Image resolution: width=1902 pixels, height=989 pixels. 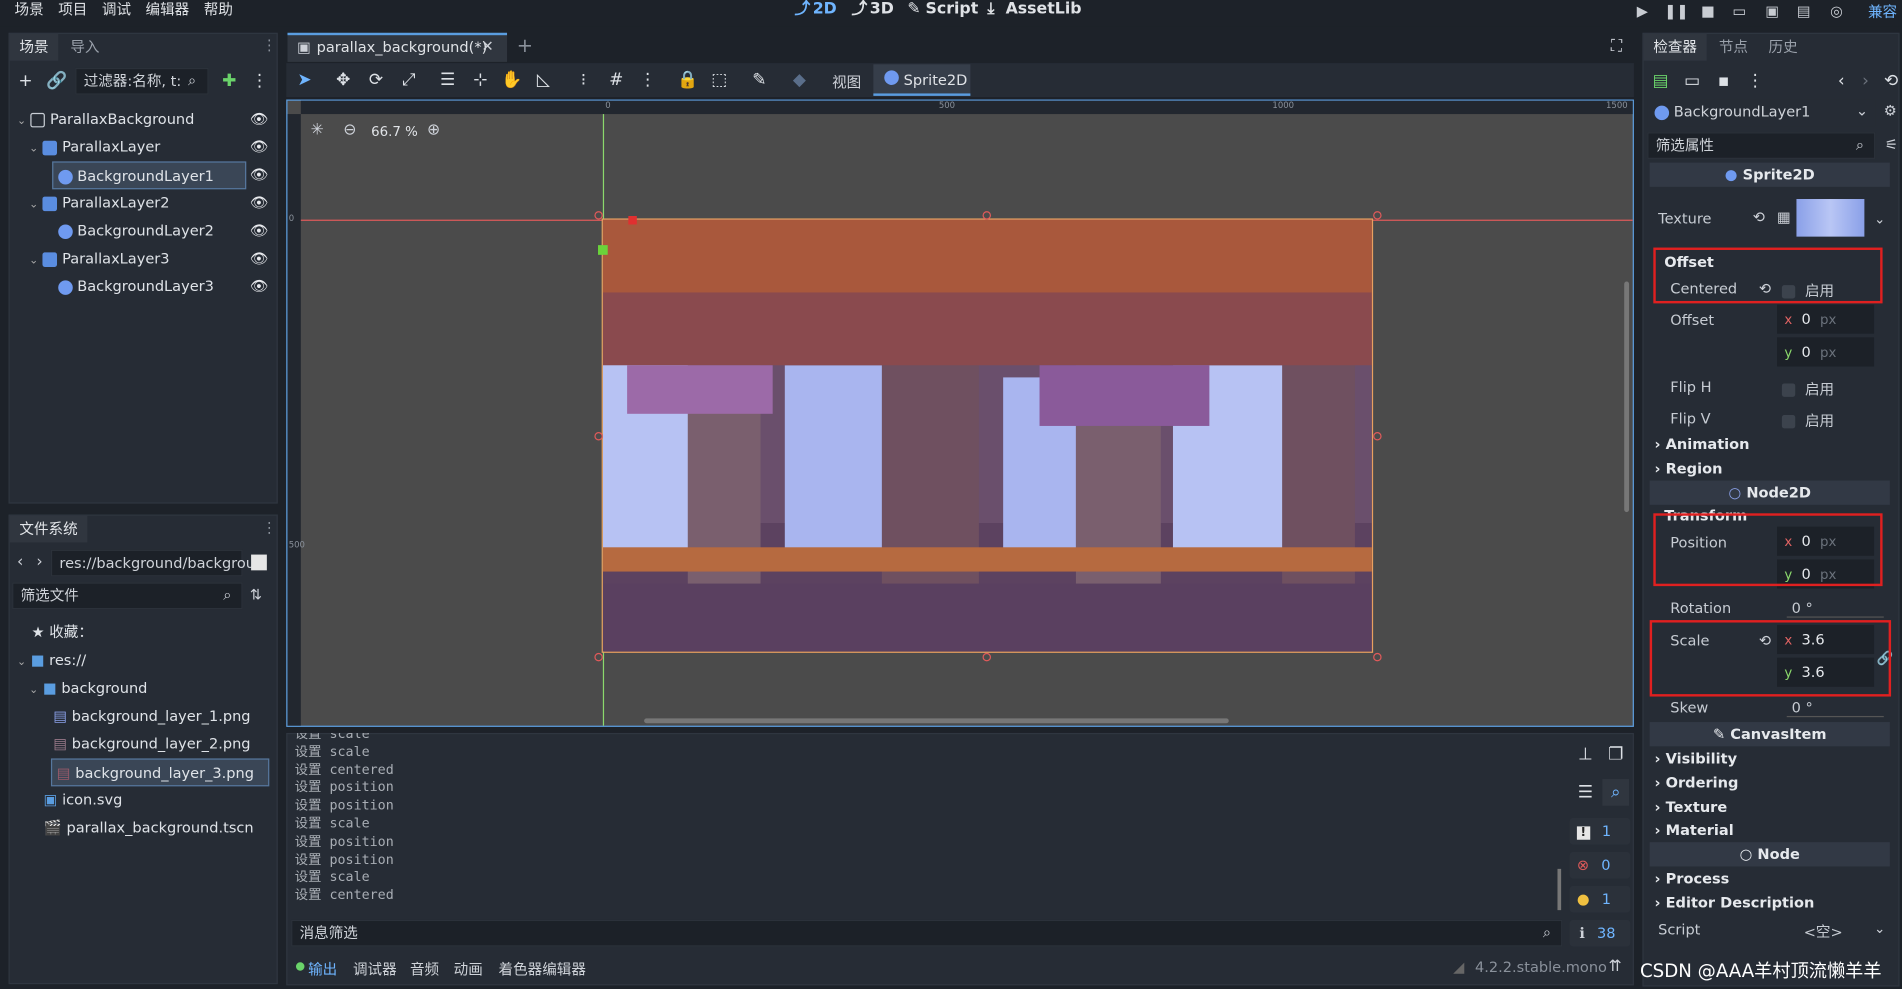 I want to click on fs-res-root: ⌄ ■ res://, so click(x=51, y=661).